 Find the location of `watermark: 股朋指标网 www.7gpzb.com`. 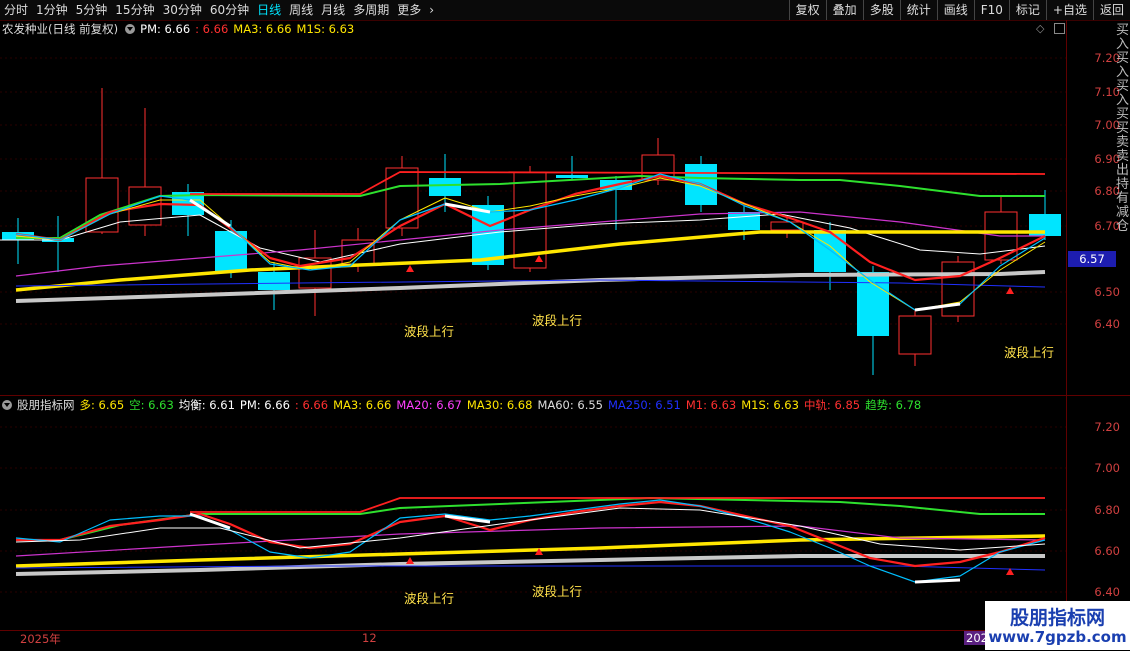

watermark: 股朋指标网 www.7gpzb.com is located at coordinates (1057, 625).